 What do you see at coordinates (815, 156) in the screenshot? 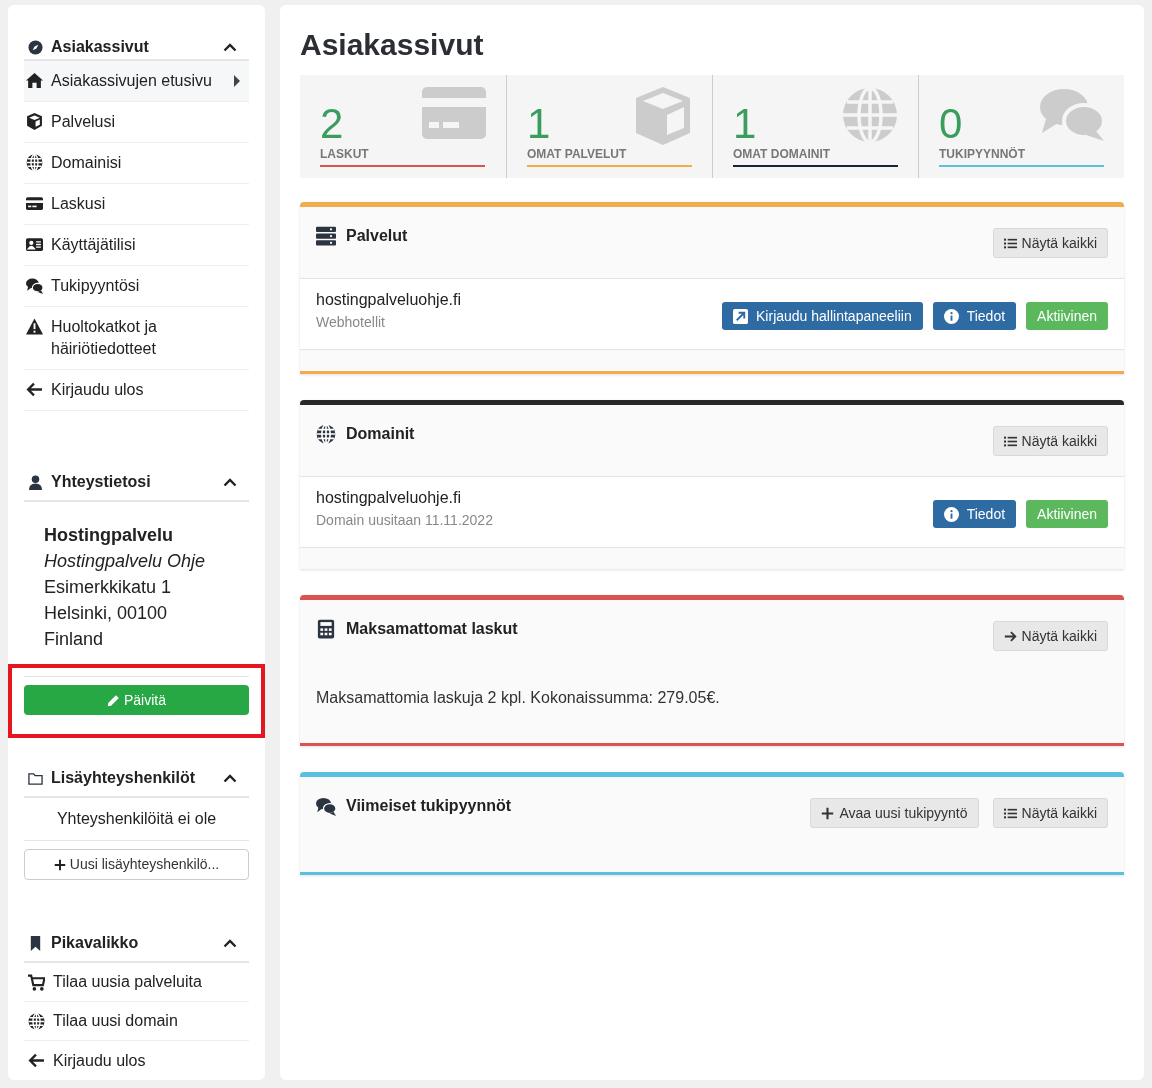
I see `stat-label: OMAT DOMAINIT` at bounding box center [815, 156].